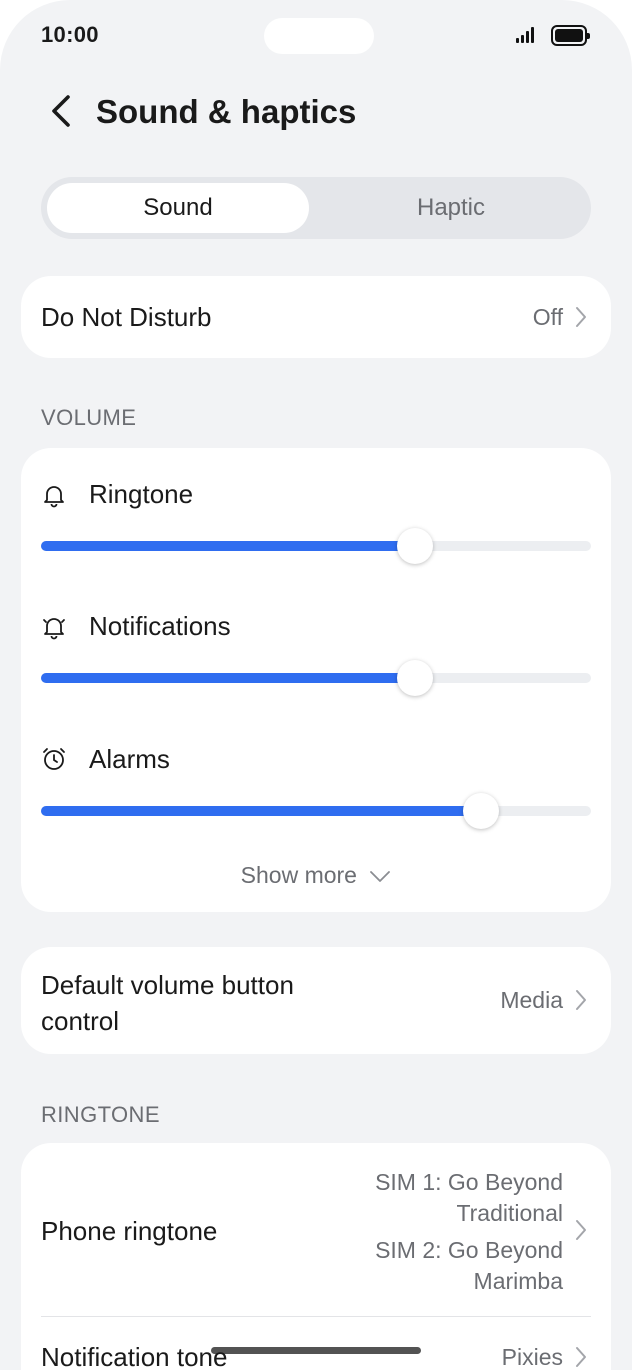  I want to click on show-more-button: Show more, so click(316, 875).